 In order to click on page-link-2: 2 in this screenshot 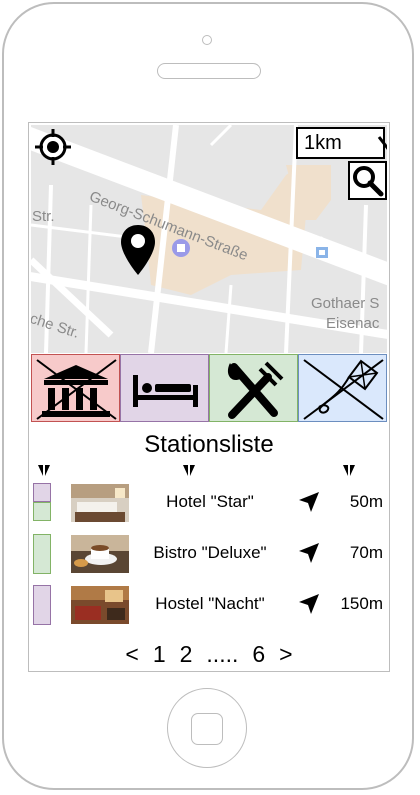, I will do `click(186, 654)`.